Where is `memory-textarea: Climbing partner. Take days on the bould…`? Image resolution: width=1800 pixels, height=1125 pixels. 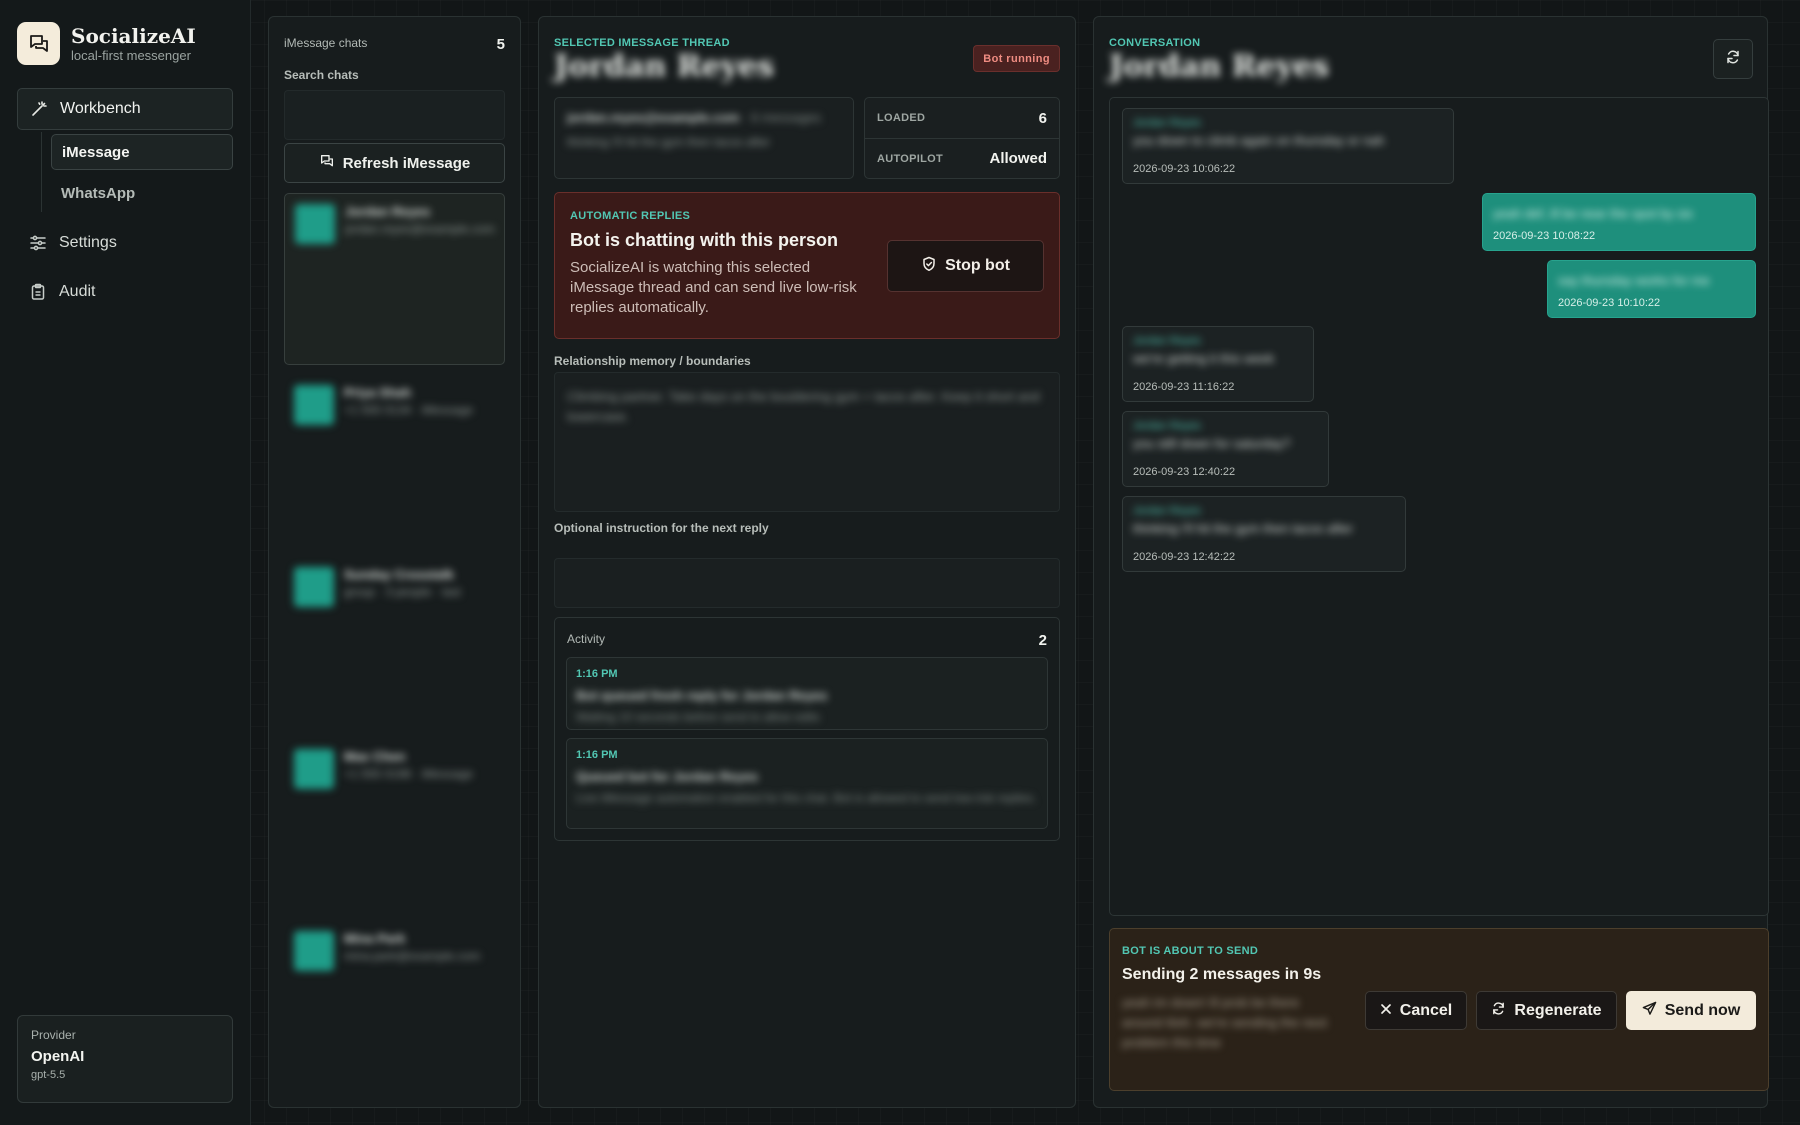
memory-textarea: Climbing partner. Take days on the bould… is located at coordinates (807, 442).